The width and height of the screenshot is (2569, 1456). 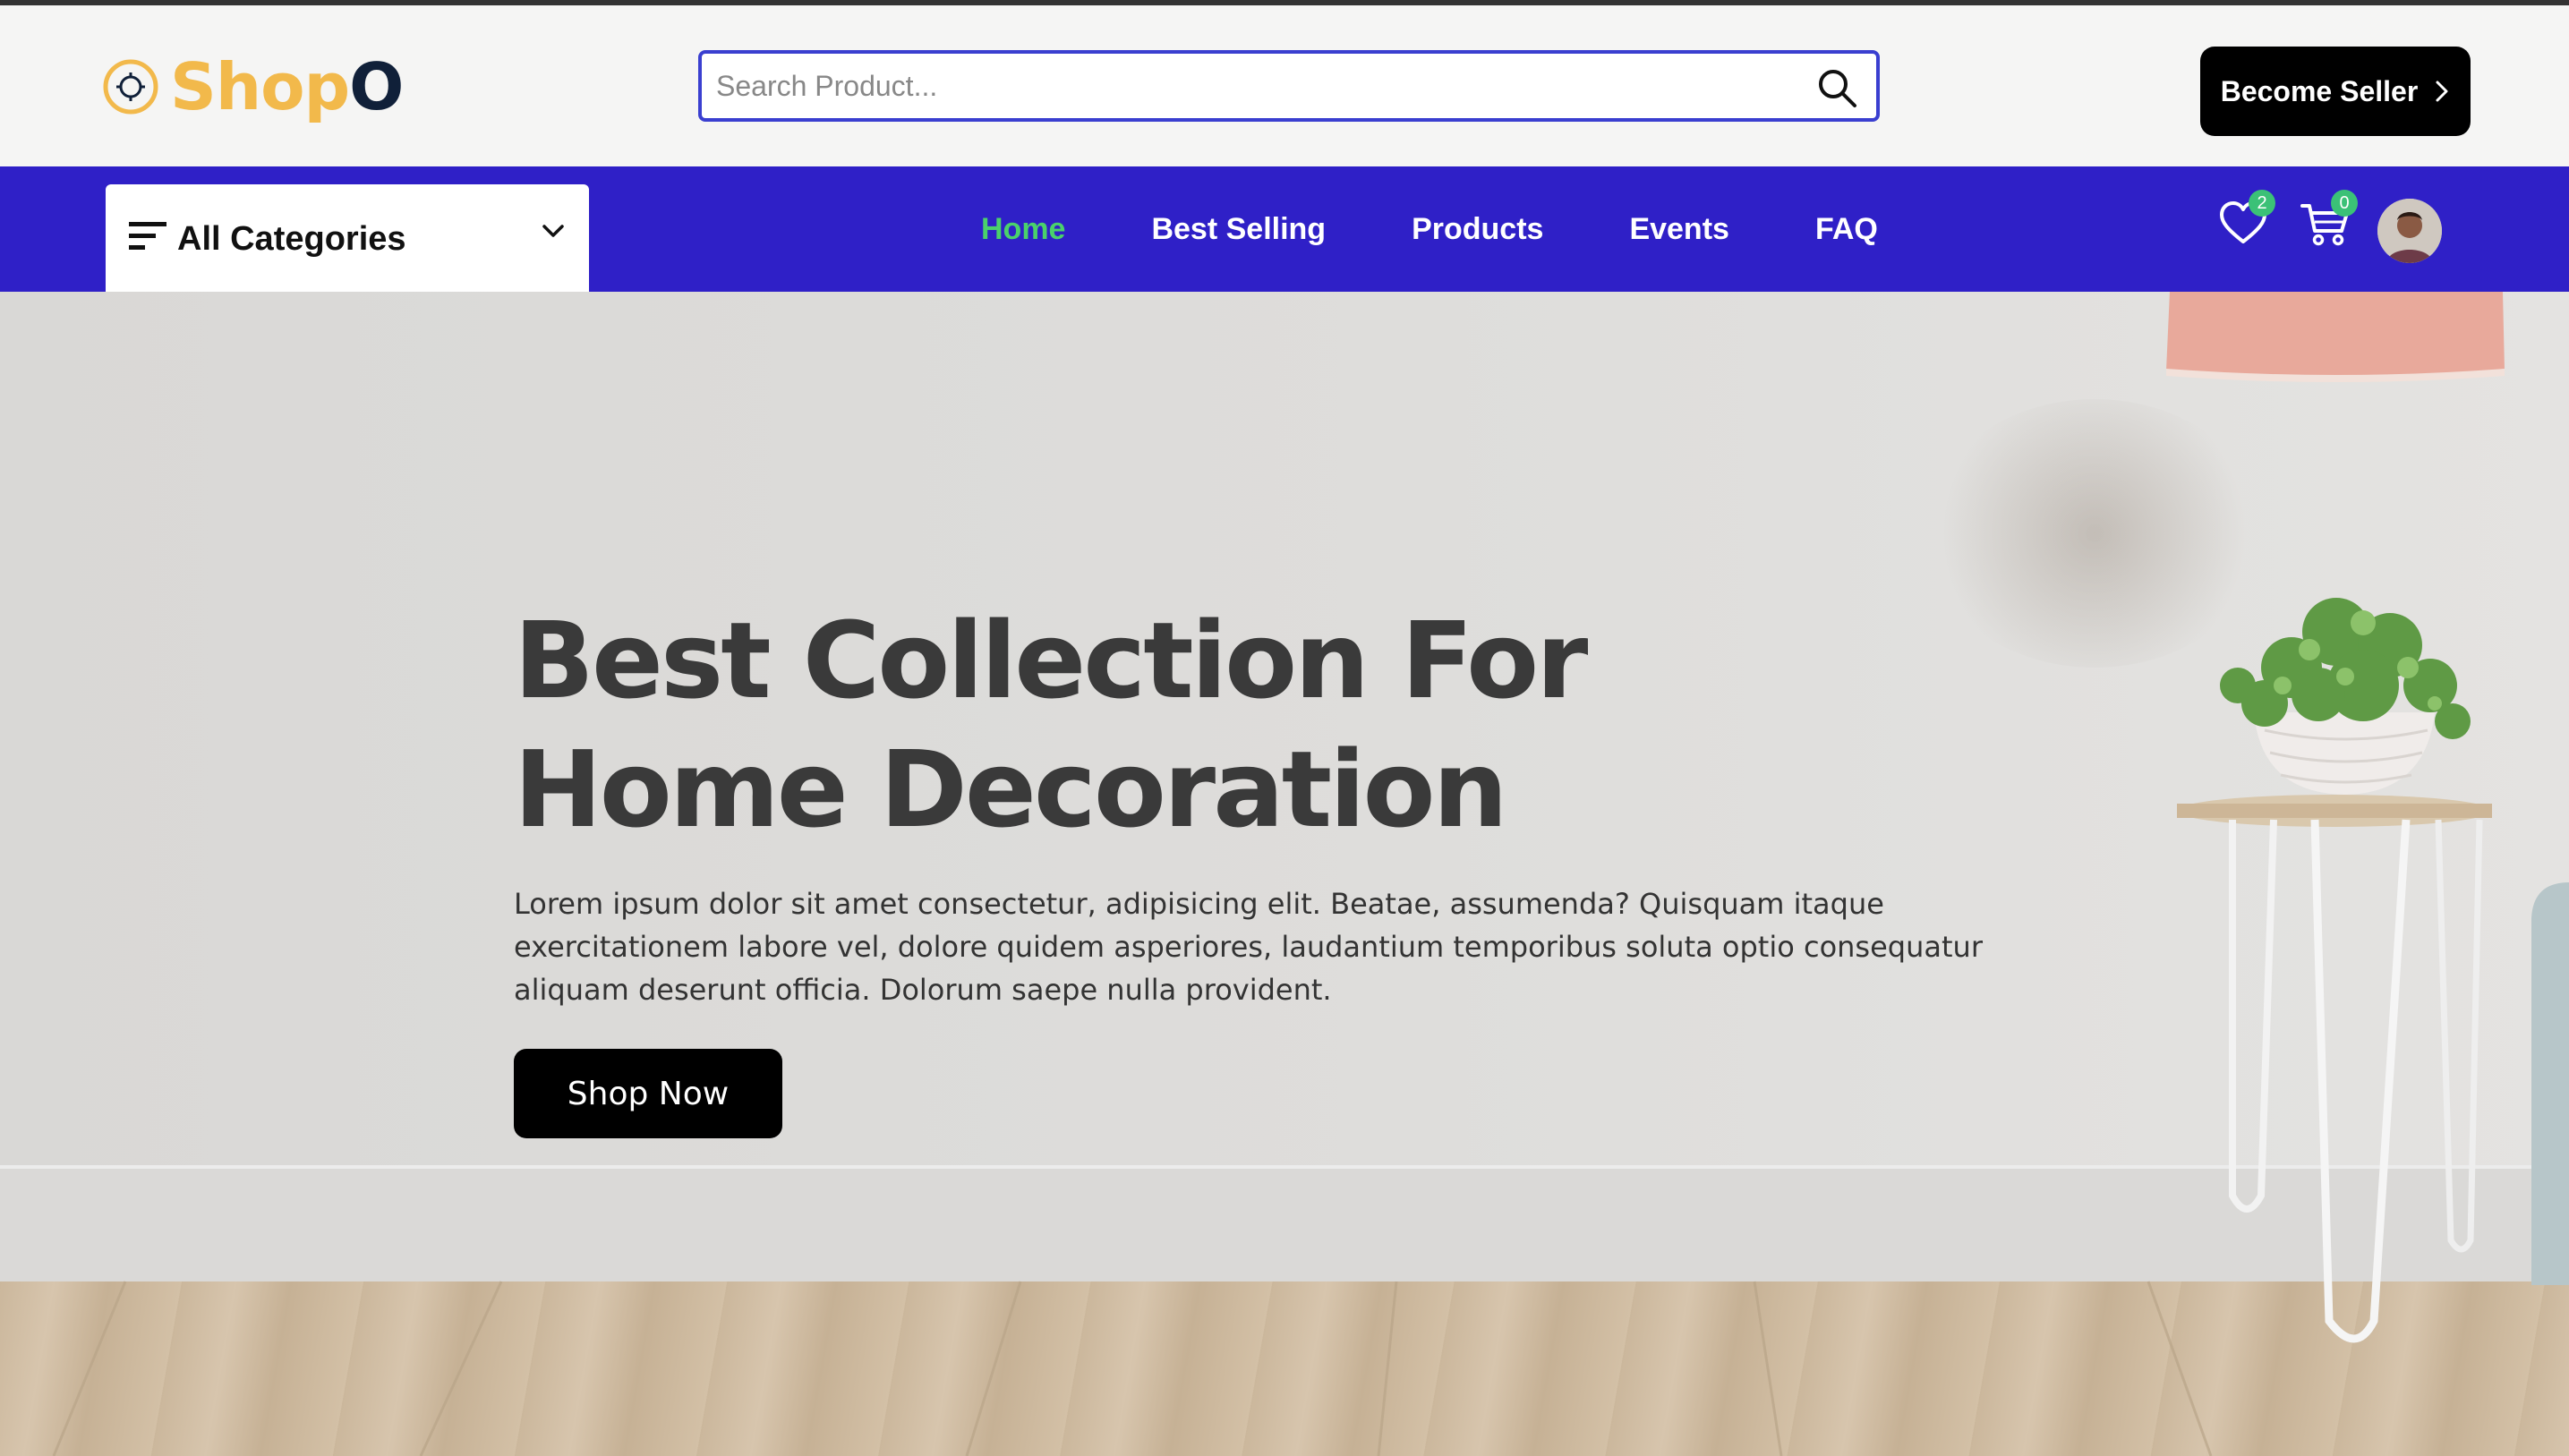 I want to click on chevron-right-icon, so click(x=2442, y=91).